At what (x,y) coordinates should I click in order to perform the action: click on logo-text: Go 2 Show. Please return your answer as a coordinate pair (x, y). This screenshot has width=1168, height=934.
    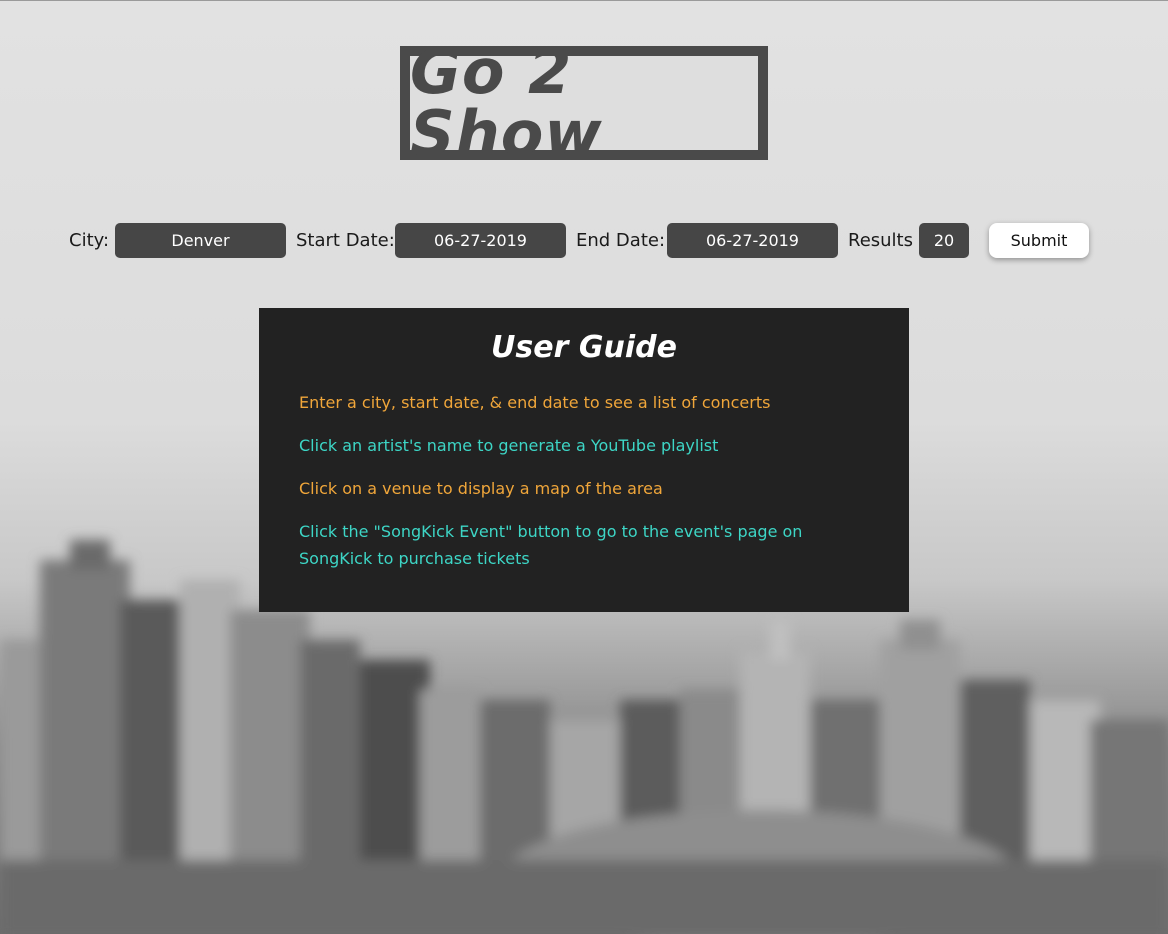
    Looking at the image, I should click on (506, 102).